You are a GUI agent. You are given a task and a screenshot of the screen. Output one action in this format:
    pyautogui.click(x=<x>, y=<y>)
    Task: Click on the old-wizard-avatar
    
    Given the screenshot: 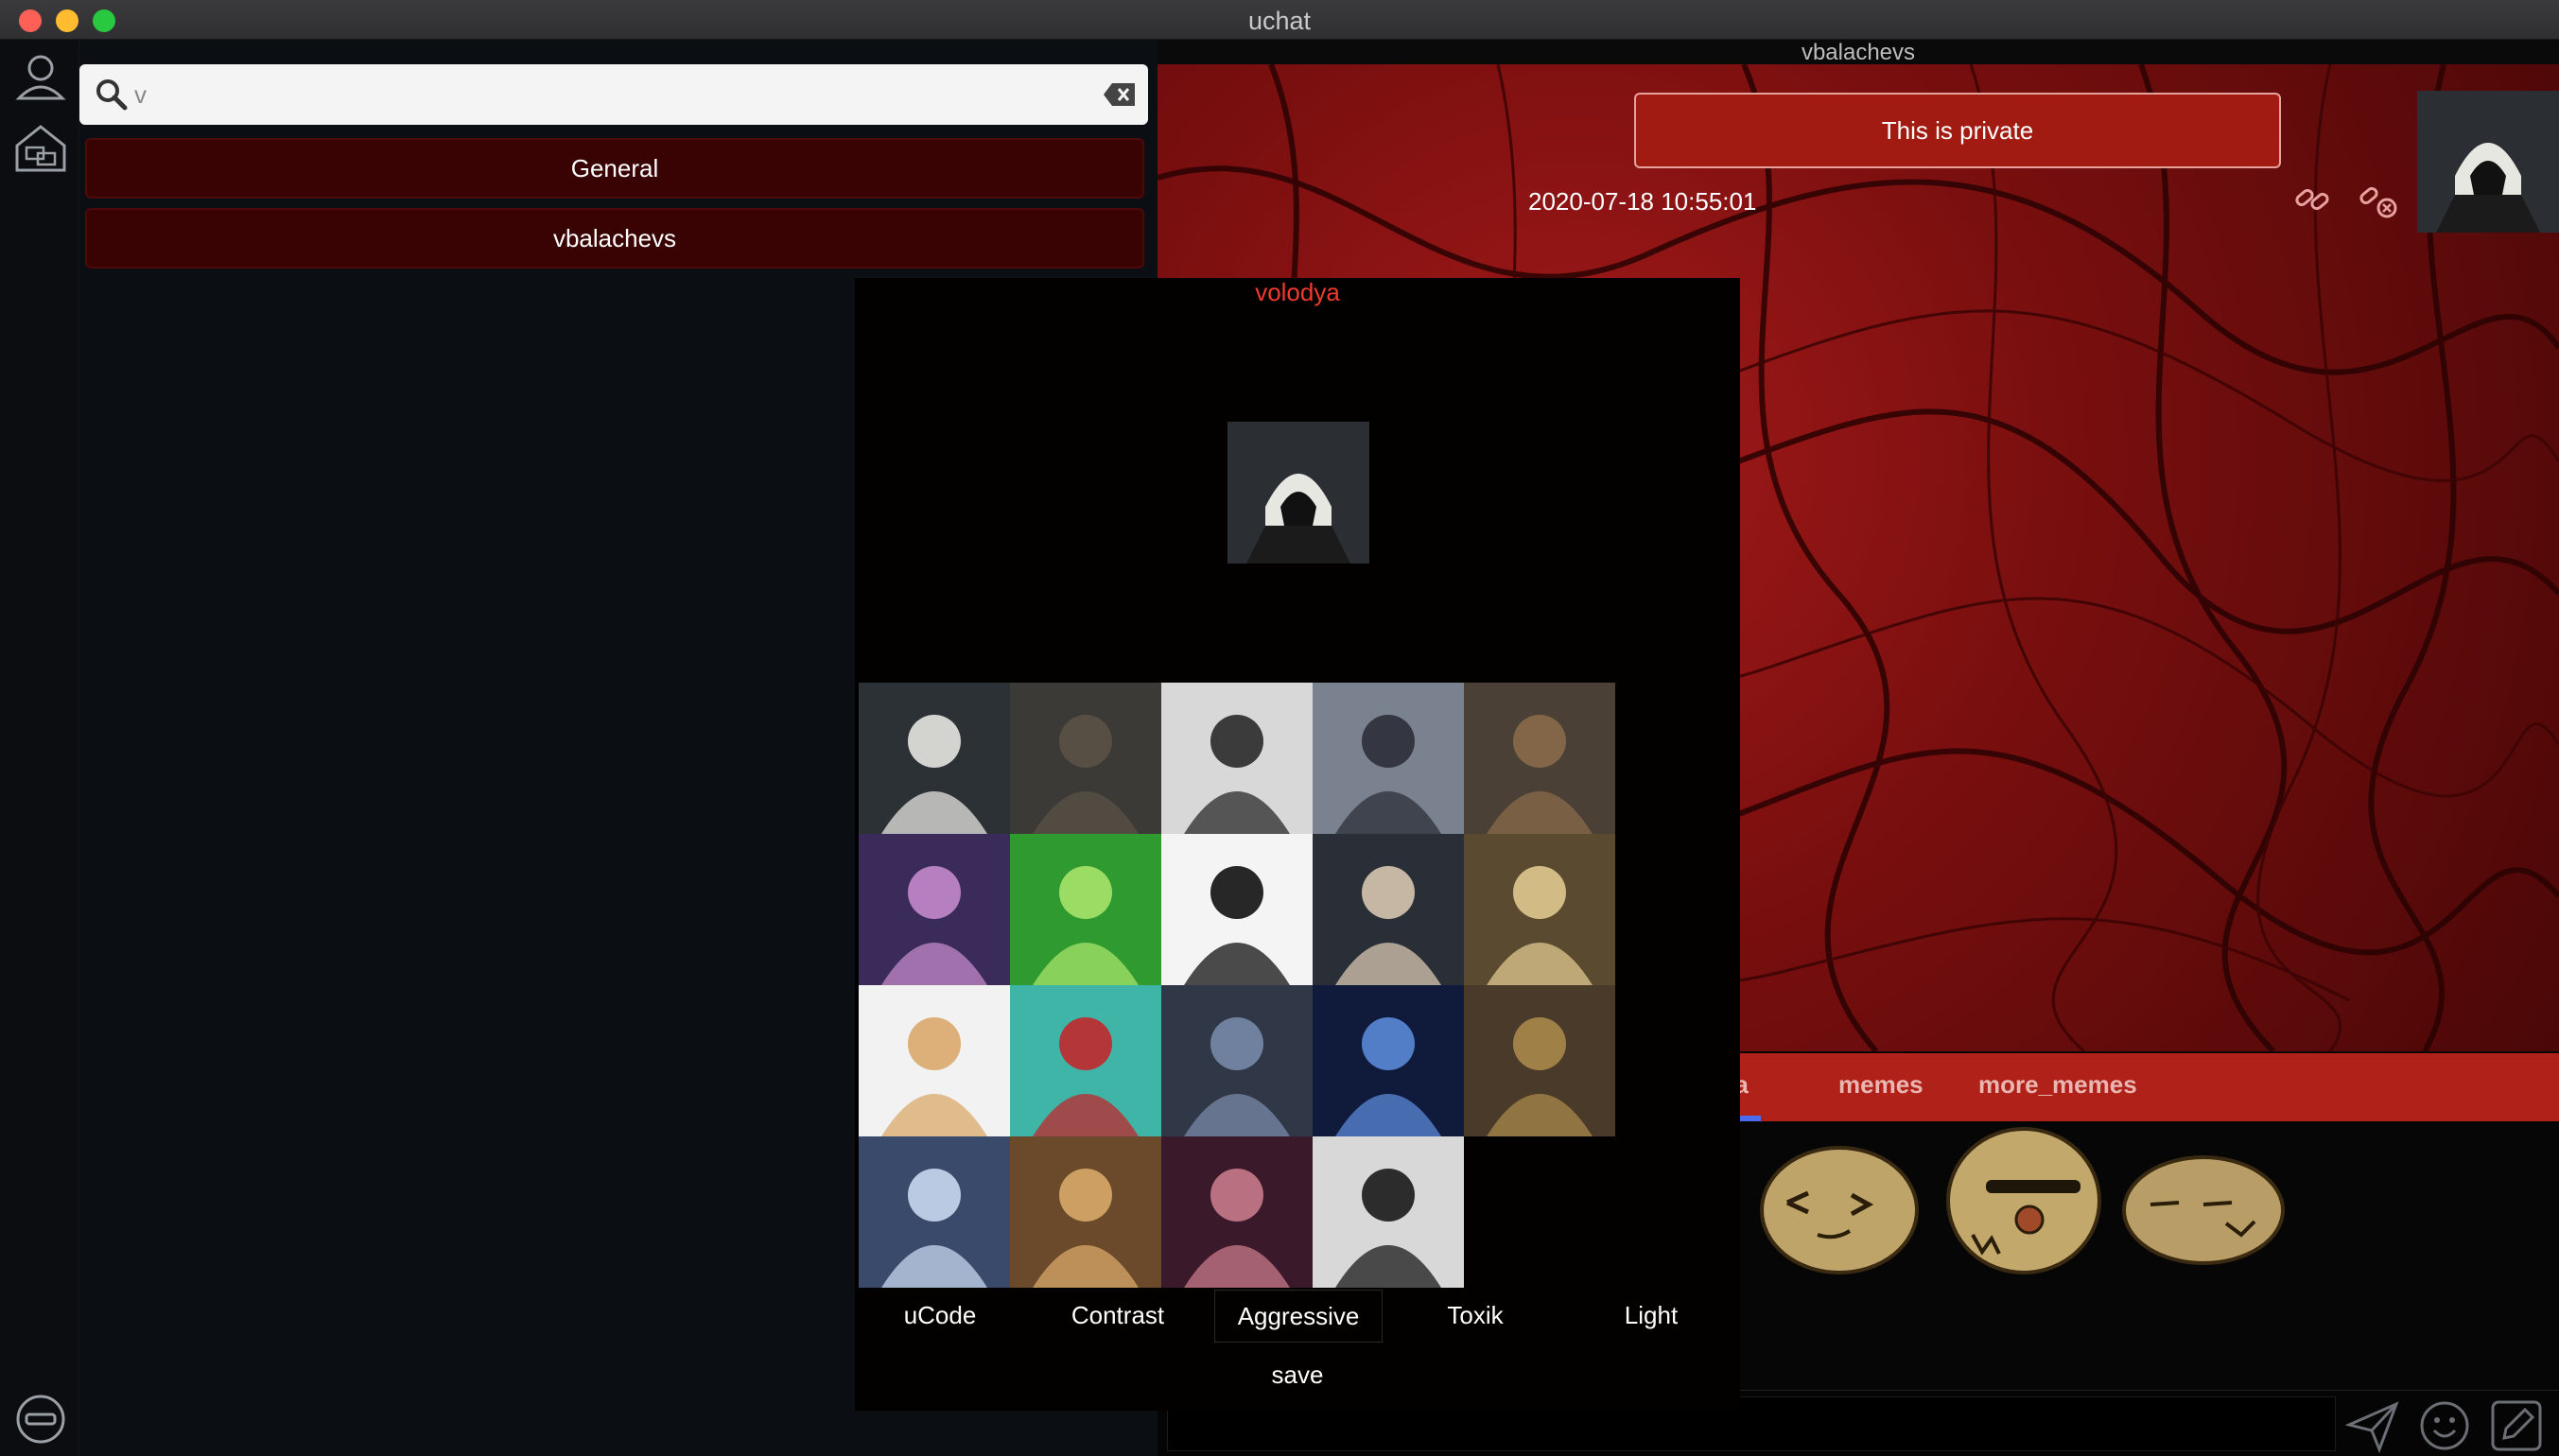 What is the action you would take?
    pyautogui.click(x=1539, y=909)
    